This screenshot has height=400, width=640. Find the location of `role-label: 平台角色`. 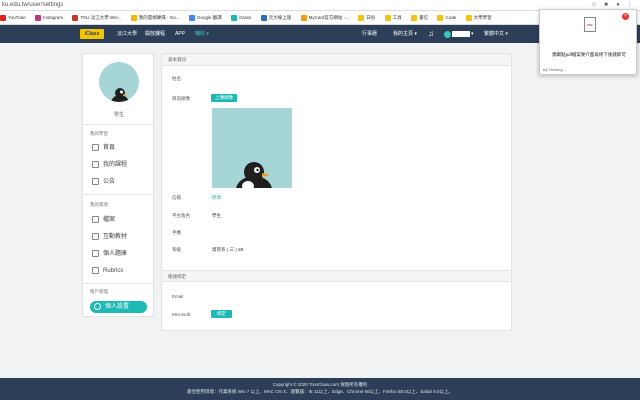

role-label: 平台角色 is located at coordinates (181, 215).